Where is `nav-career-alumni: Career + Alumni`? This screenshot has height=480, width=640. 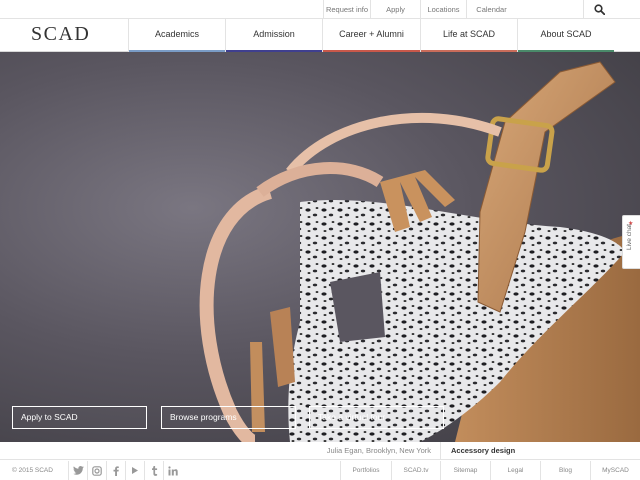
nav-career-alumni: Career + Alumni is located at coordinates (371, 35).